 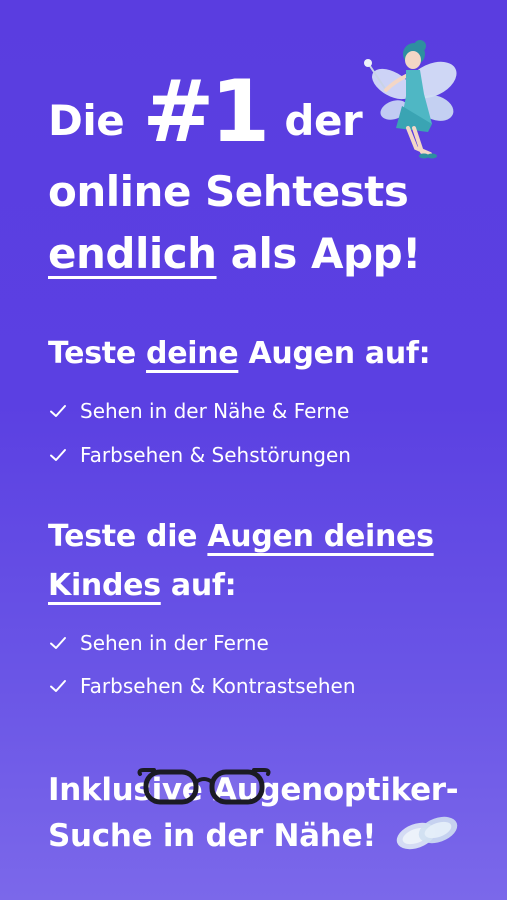 I want to click on section-child-heading-line-2: Kindes auf:, so click(x=142, y=586).